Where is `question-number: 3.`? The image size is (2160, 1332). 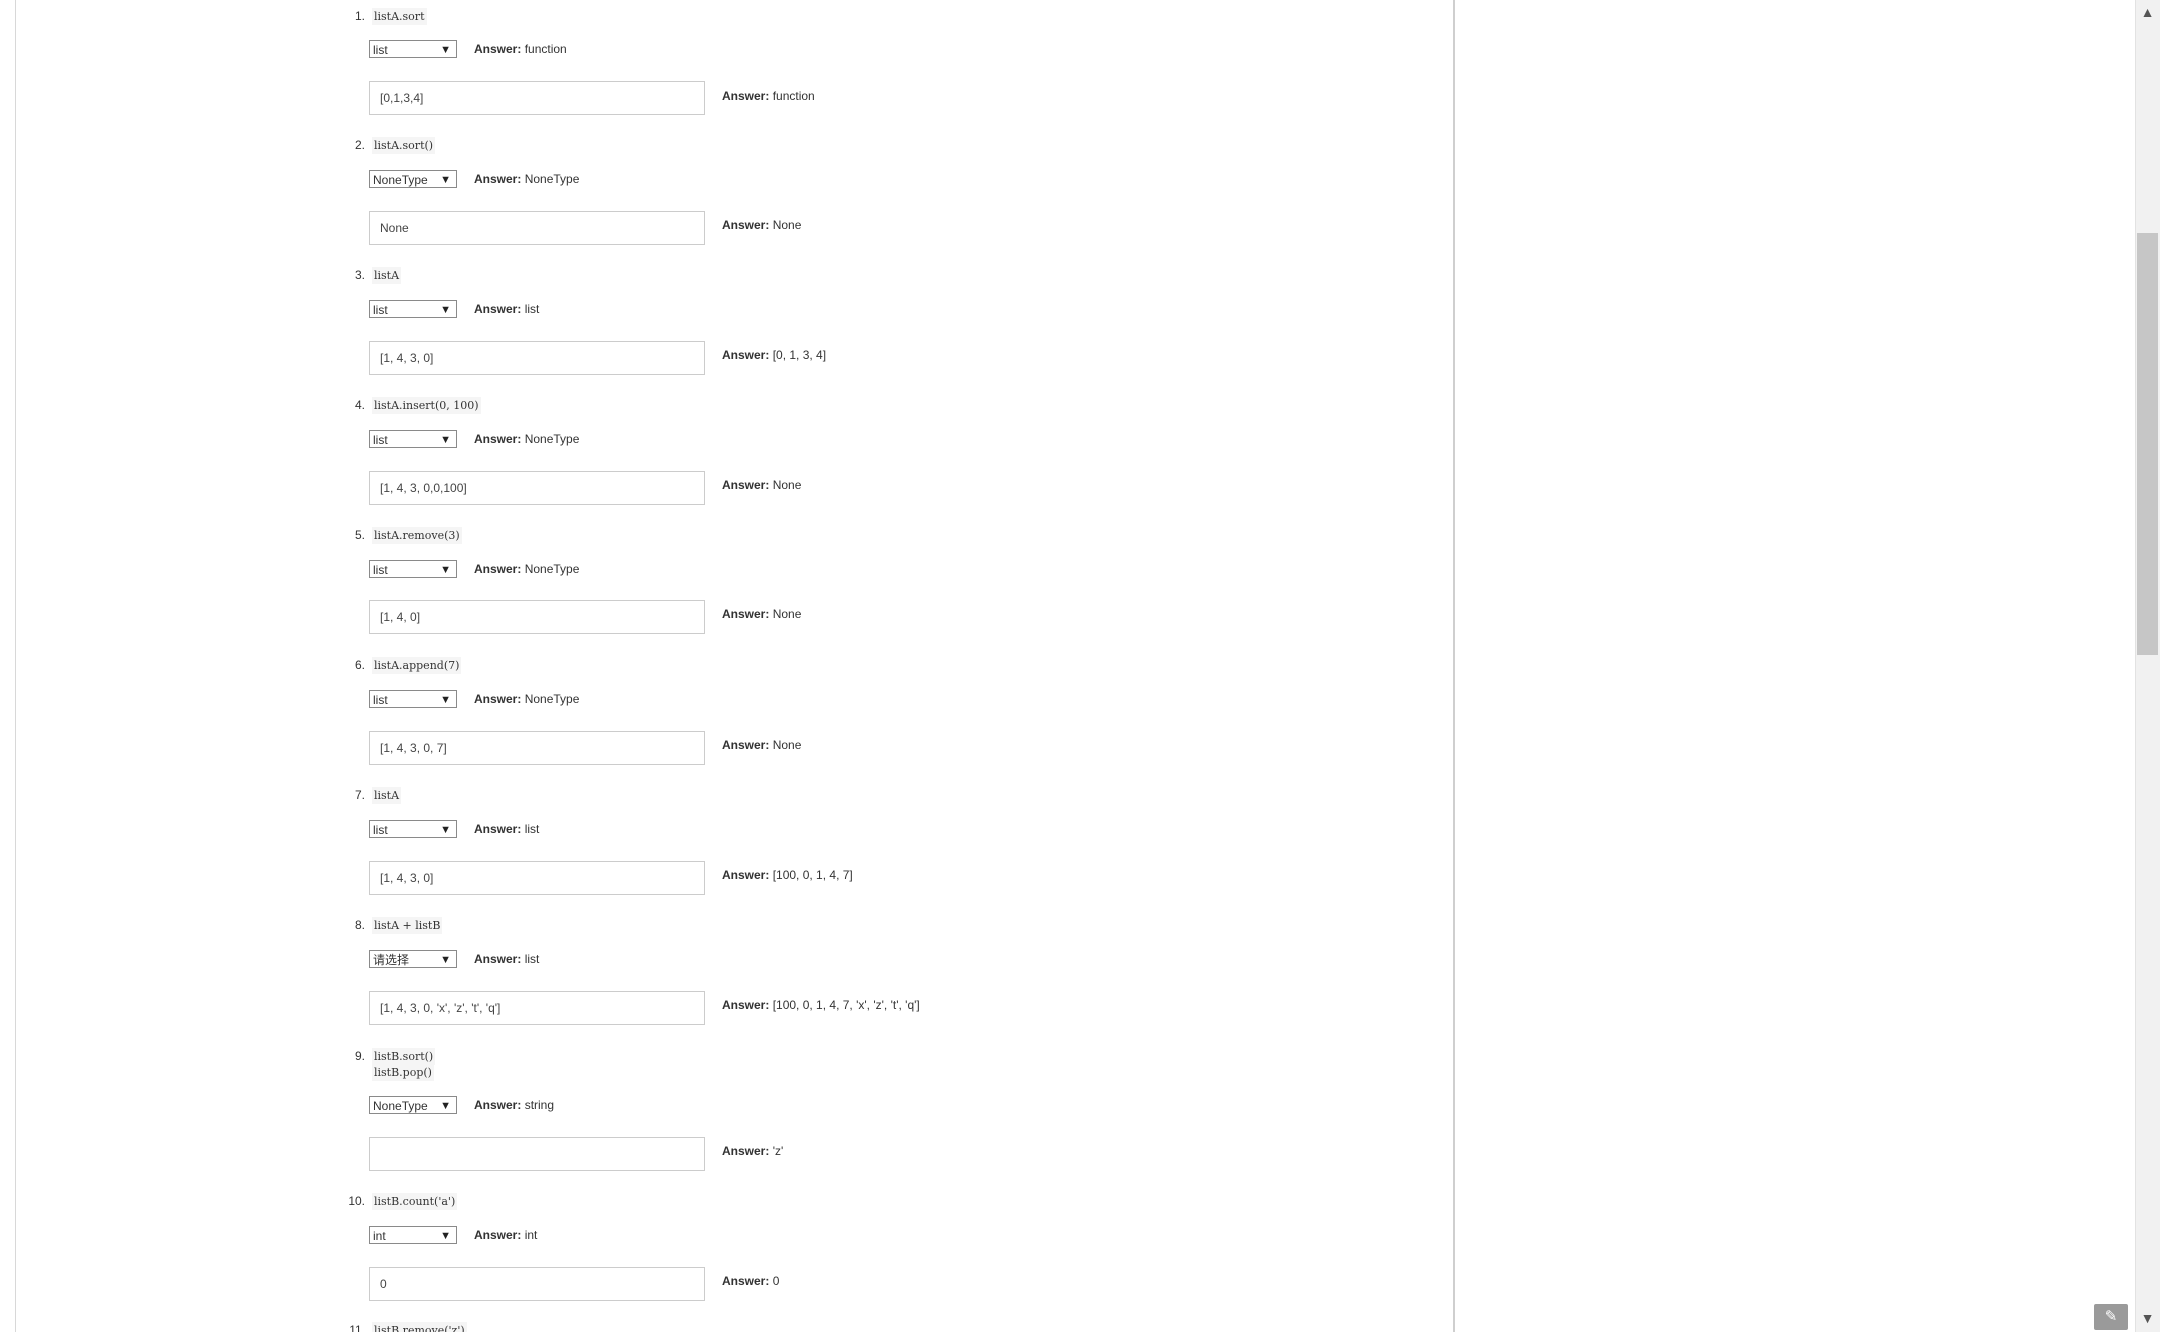
question-number: 3. is located at coordinates (359, 275).